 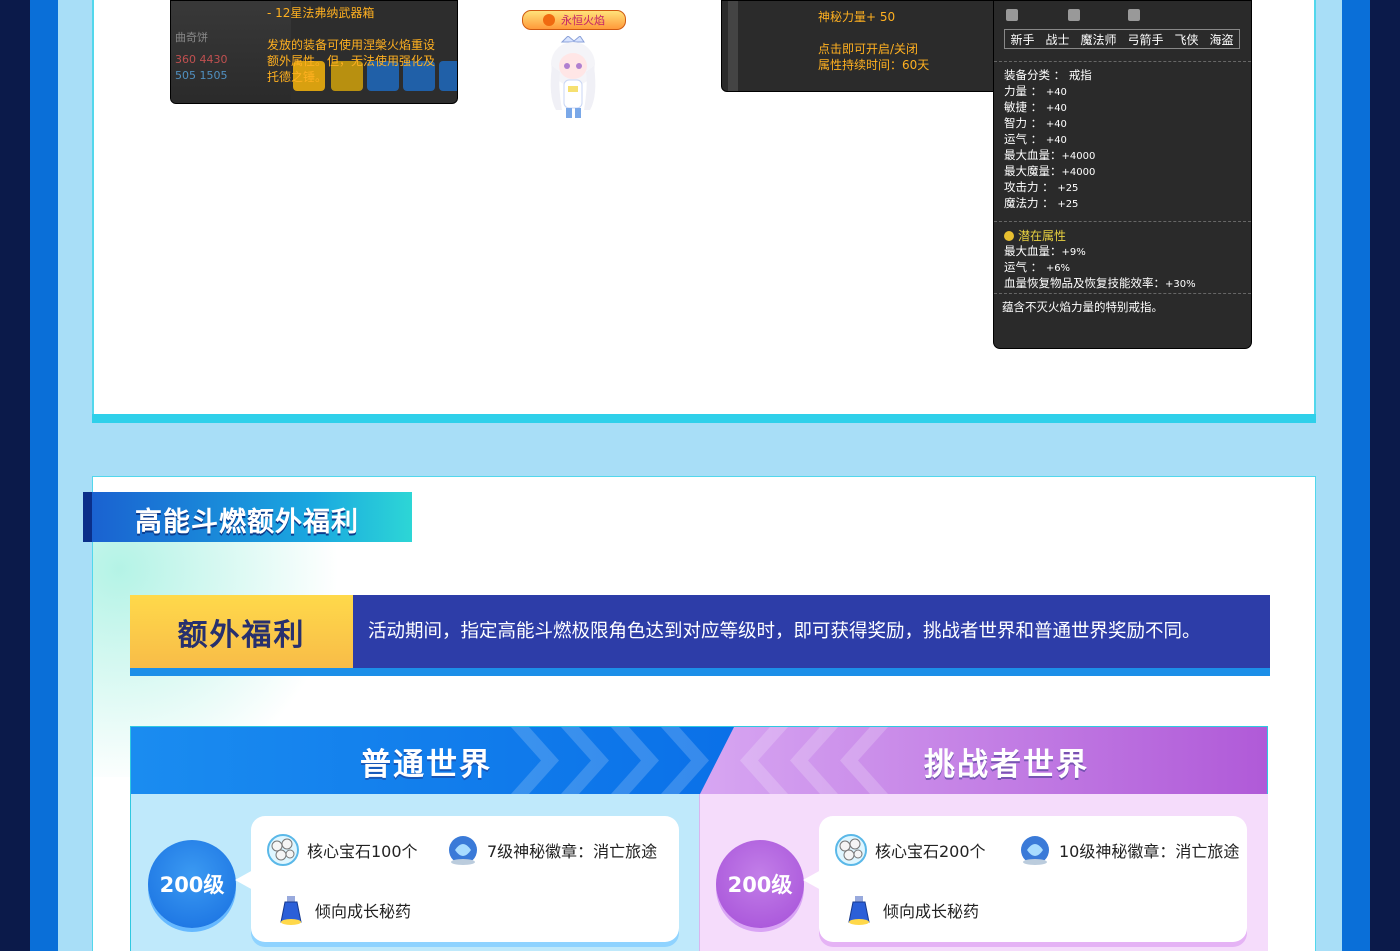 What do you see at coordinates (1009, 236) in the screenshot?
I see `potential-icon` at bounding box center [1009, 236].